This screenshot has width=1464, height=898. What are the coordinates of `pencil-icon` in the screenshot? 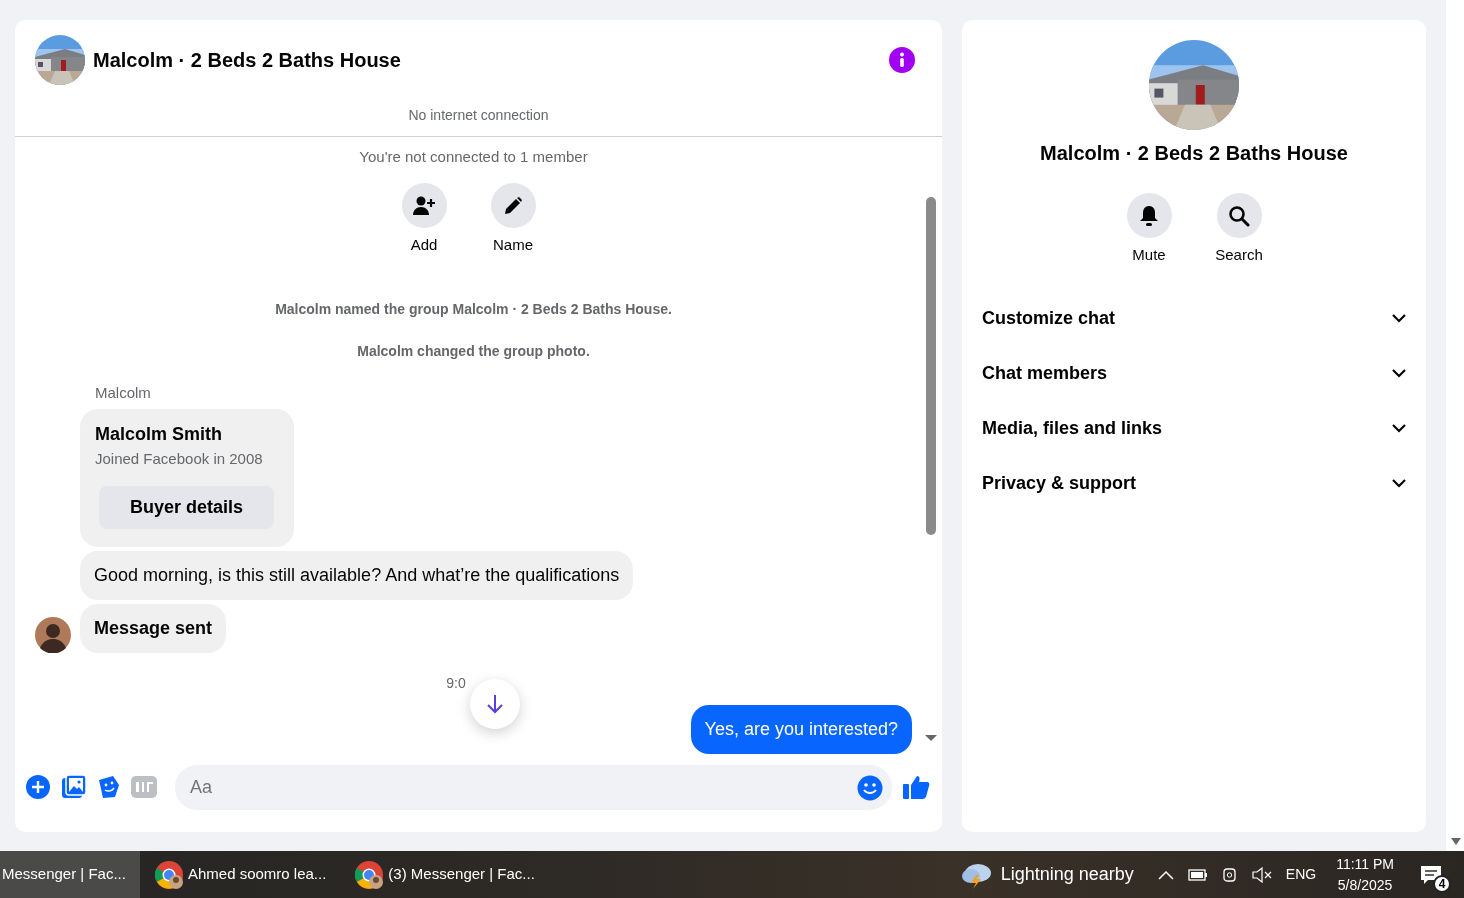 It's located at (513, 205).